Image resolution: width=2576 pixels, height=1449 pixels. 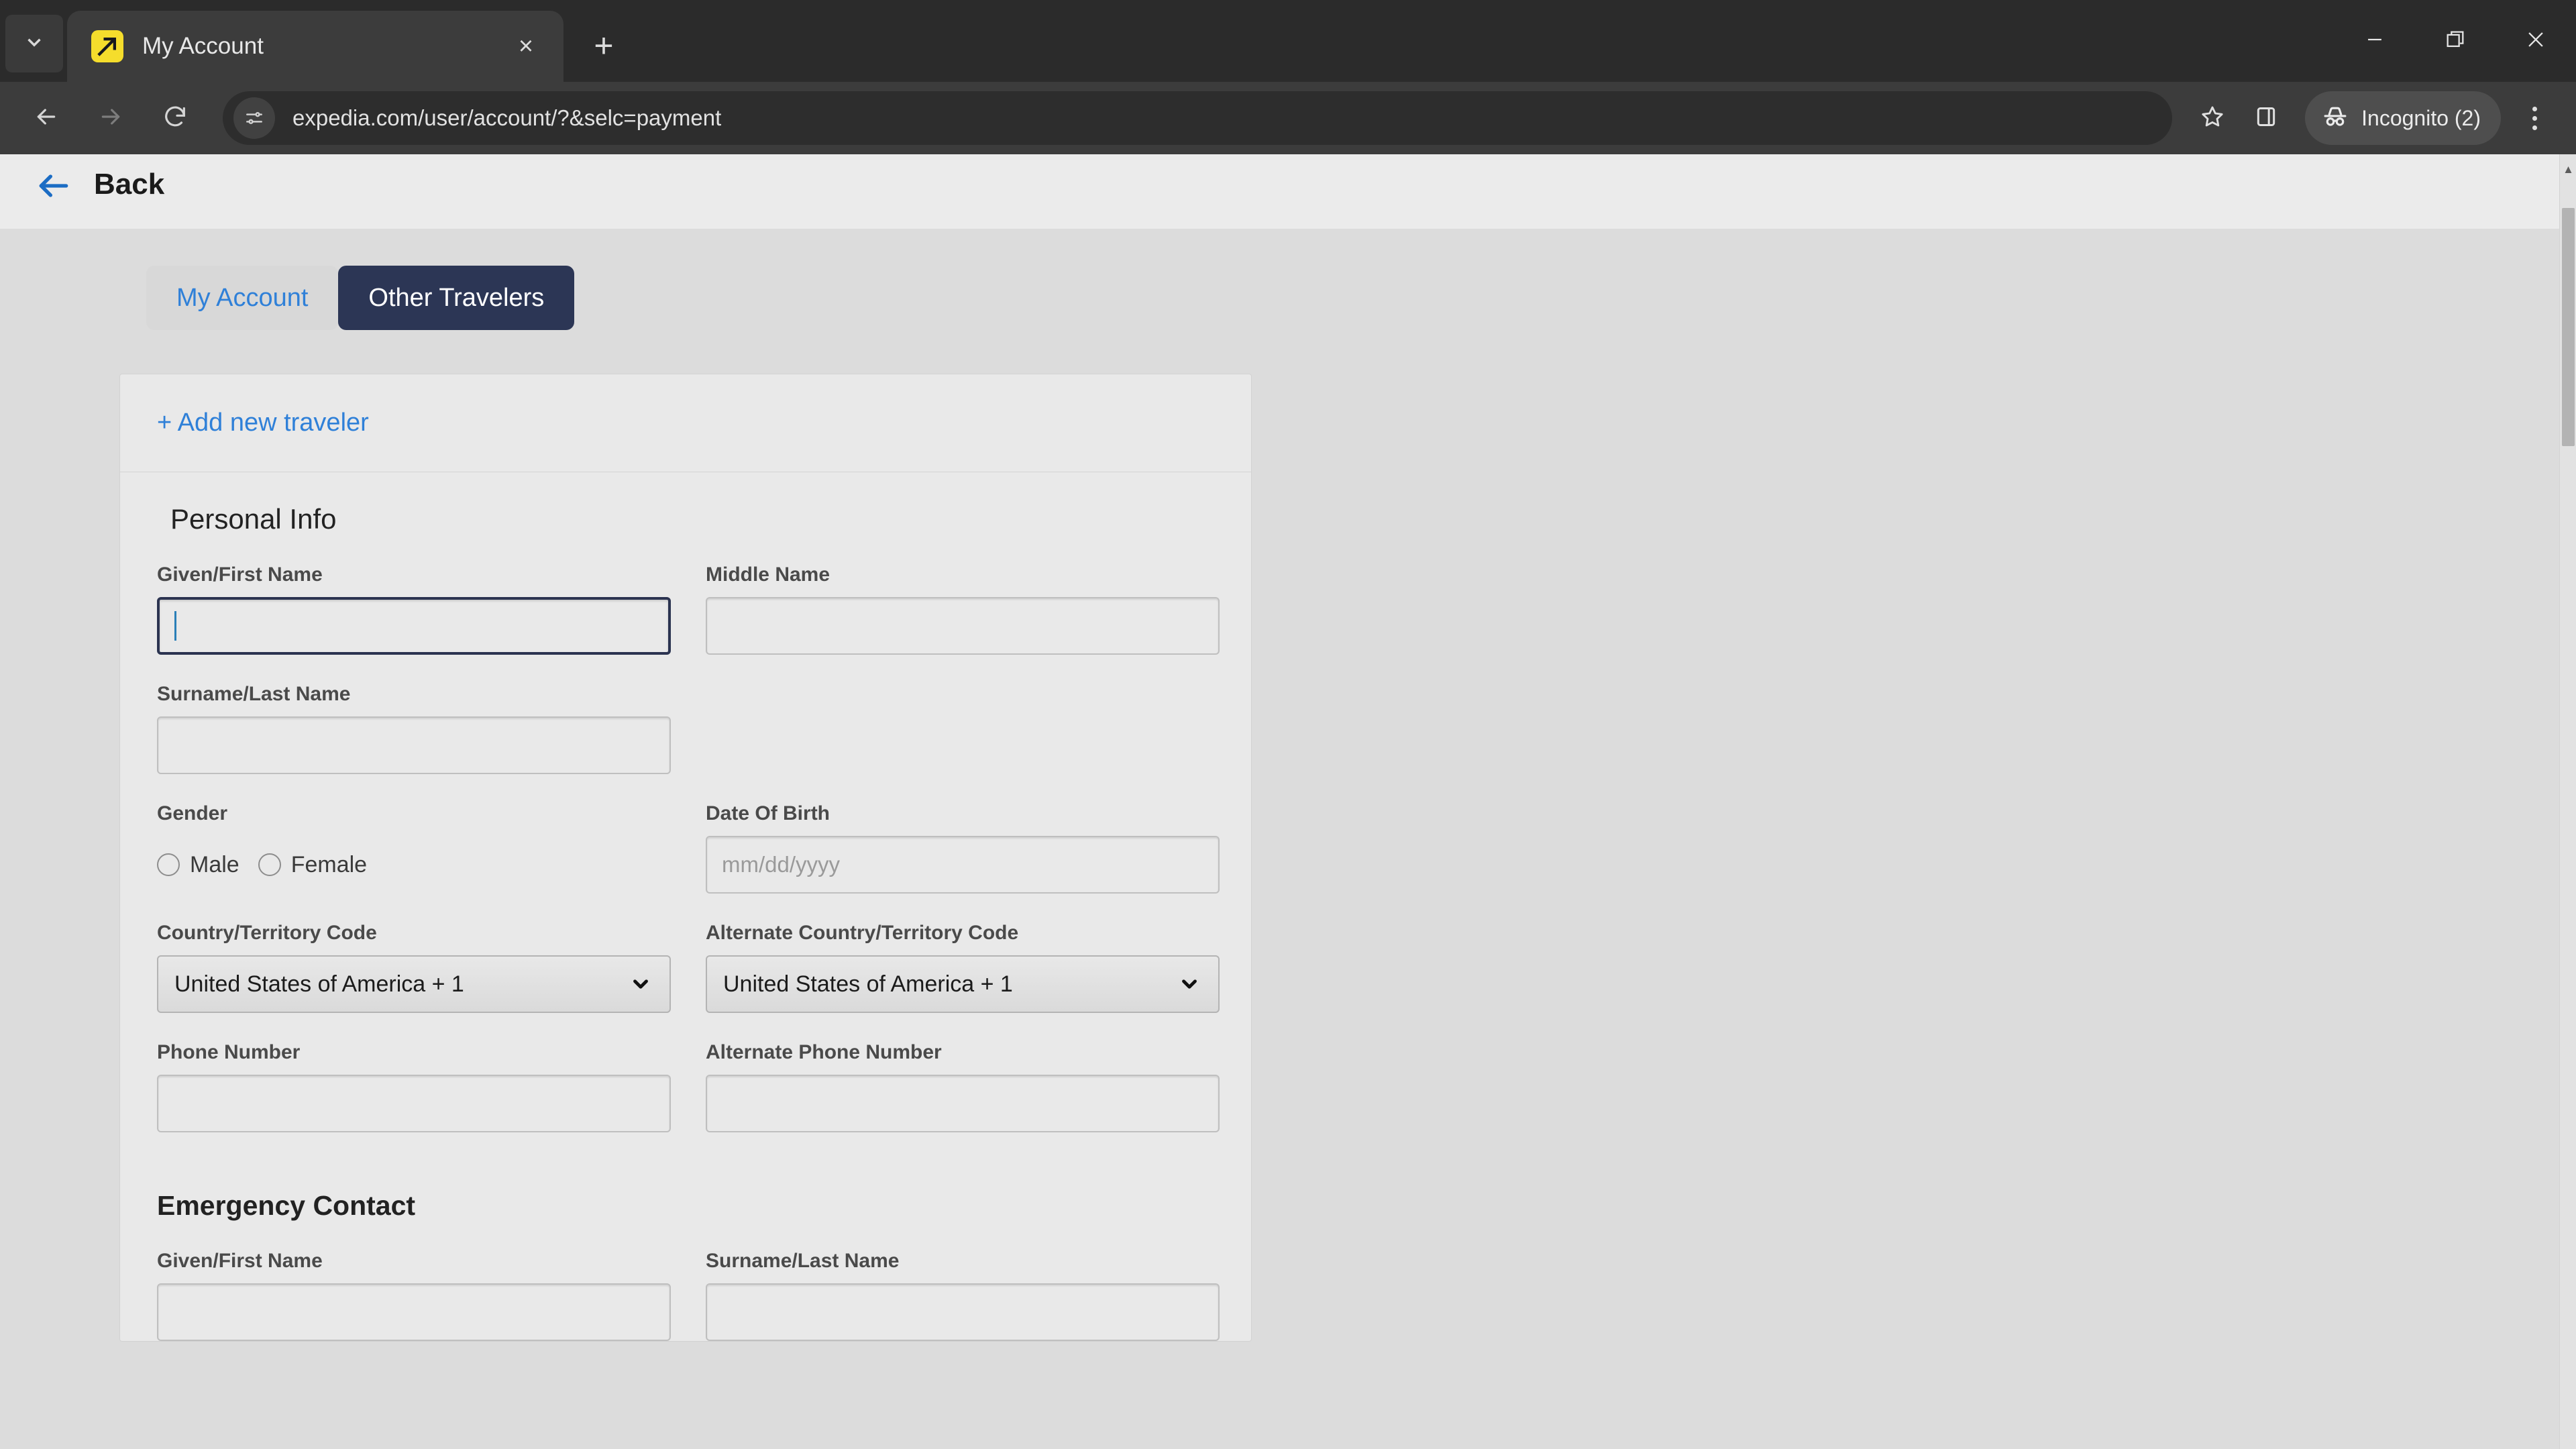 I want to click on browser-toolbar: expedia.com/user/account/?&selc=payment, so click(x=1288, y=118).